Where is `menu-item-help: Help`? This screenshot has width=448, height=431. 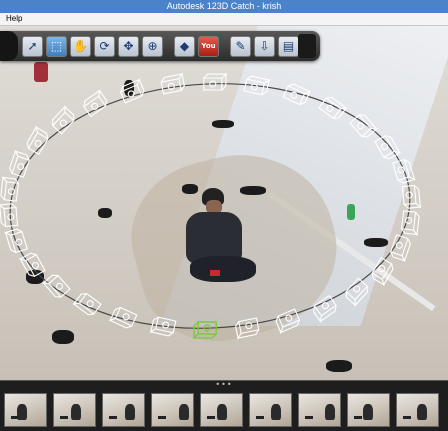 menu-item-help: Help is located at coordinates (14, 19).